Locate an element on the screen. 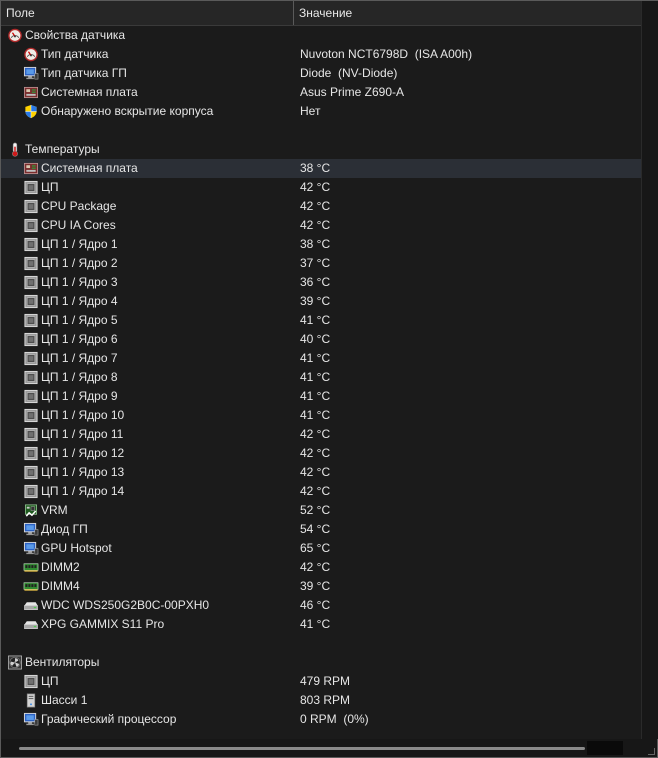 This screenshot has width=658, height=758. sensor-row: CPU Package 42 °C is located at coordinates (321, 206).